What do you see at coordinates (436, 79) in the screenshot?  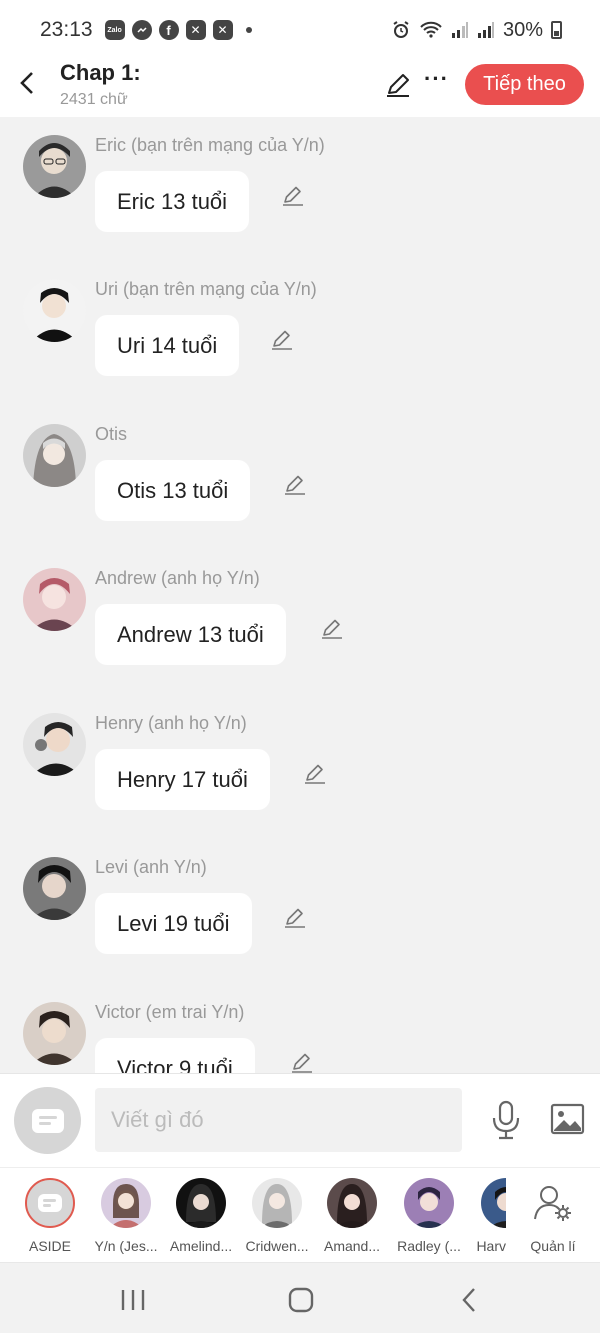 I see `more-options-button: ···` at bounding box center [436, 79].